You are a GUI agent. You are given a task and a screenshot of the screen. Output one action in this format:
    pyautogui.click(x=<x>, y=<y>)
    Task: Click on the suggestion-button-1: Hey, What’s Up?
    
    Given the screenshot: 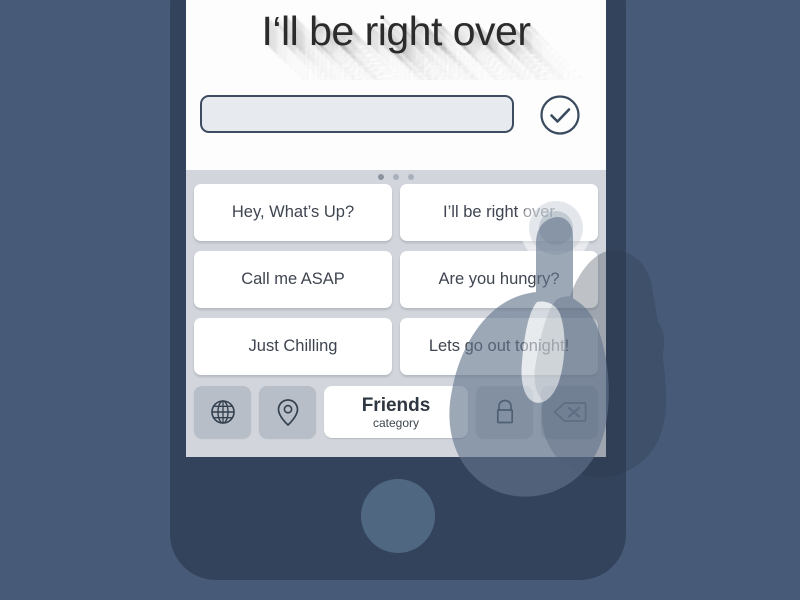 What is the action you would take?
    pyautogui.click(x=293, y=212)
    